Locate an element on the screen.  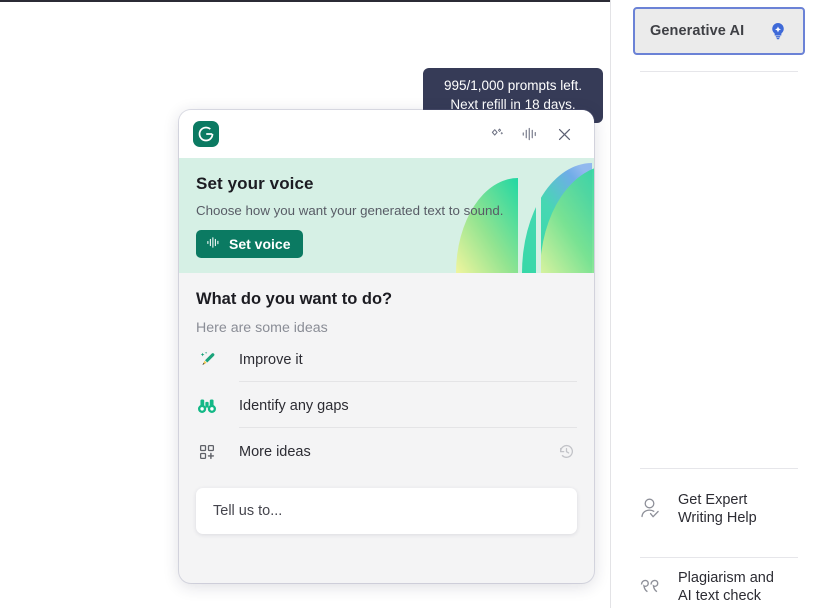
idea-label: Identify any gaps is located at coordinates (294, 405).